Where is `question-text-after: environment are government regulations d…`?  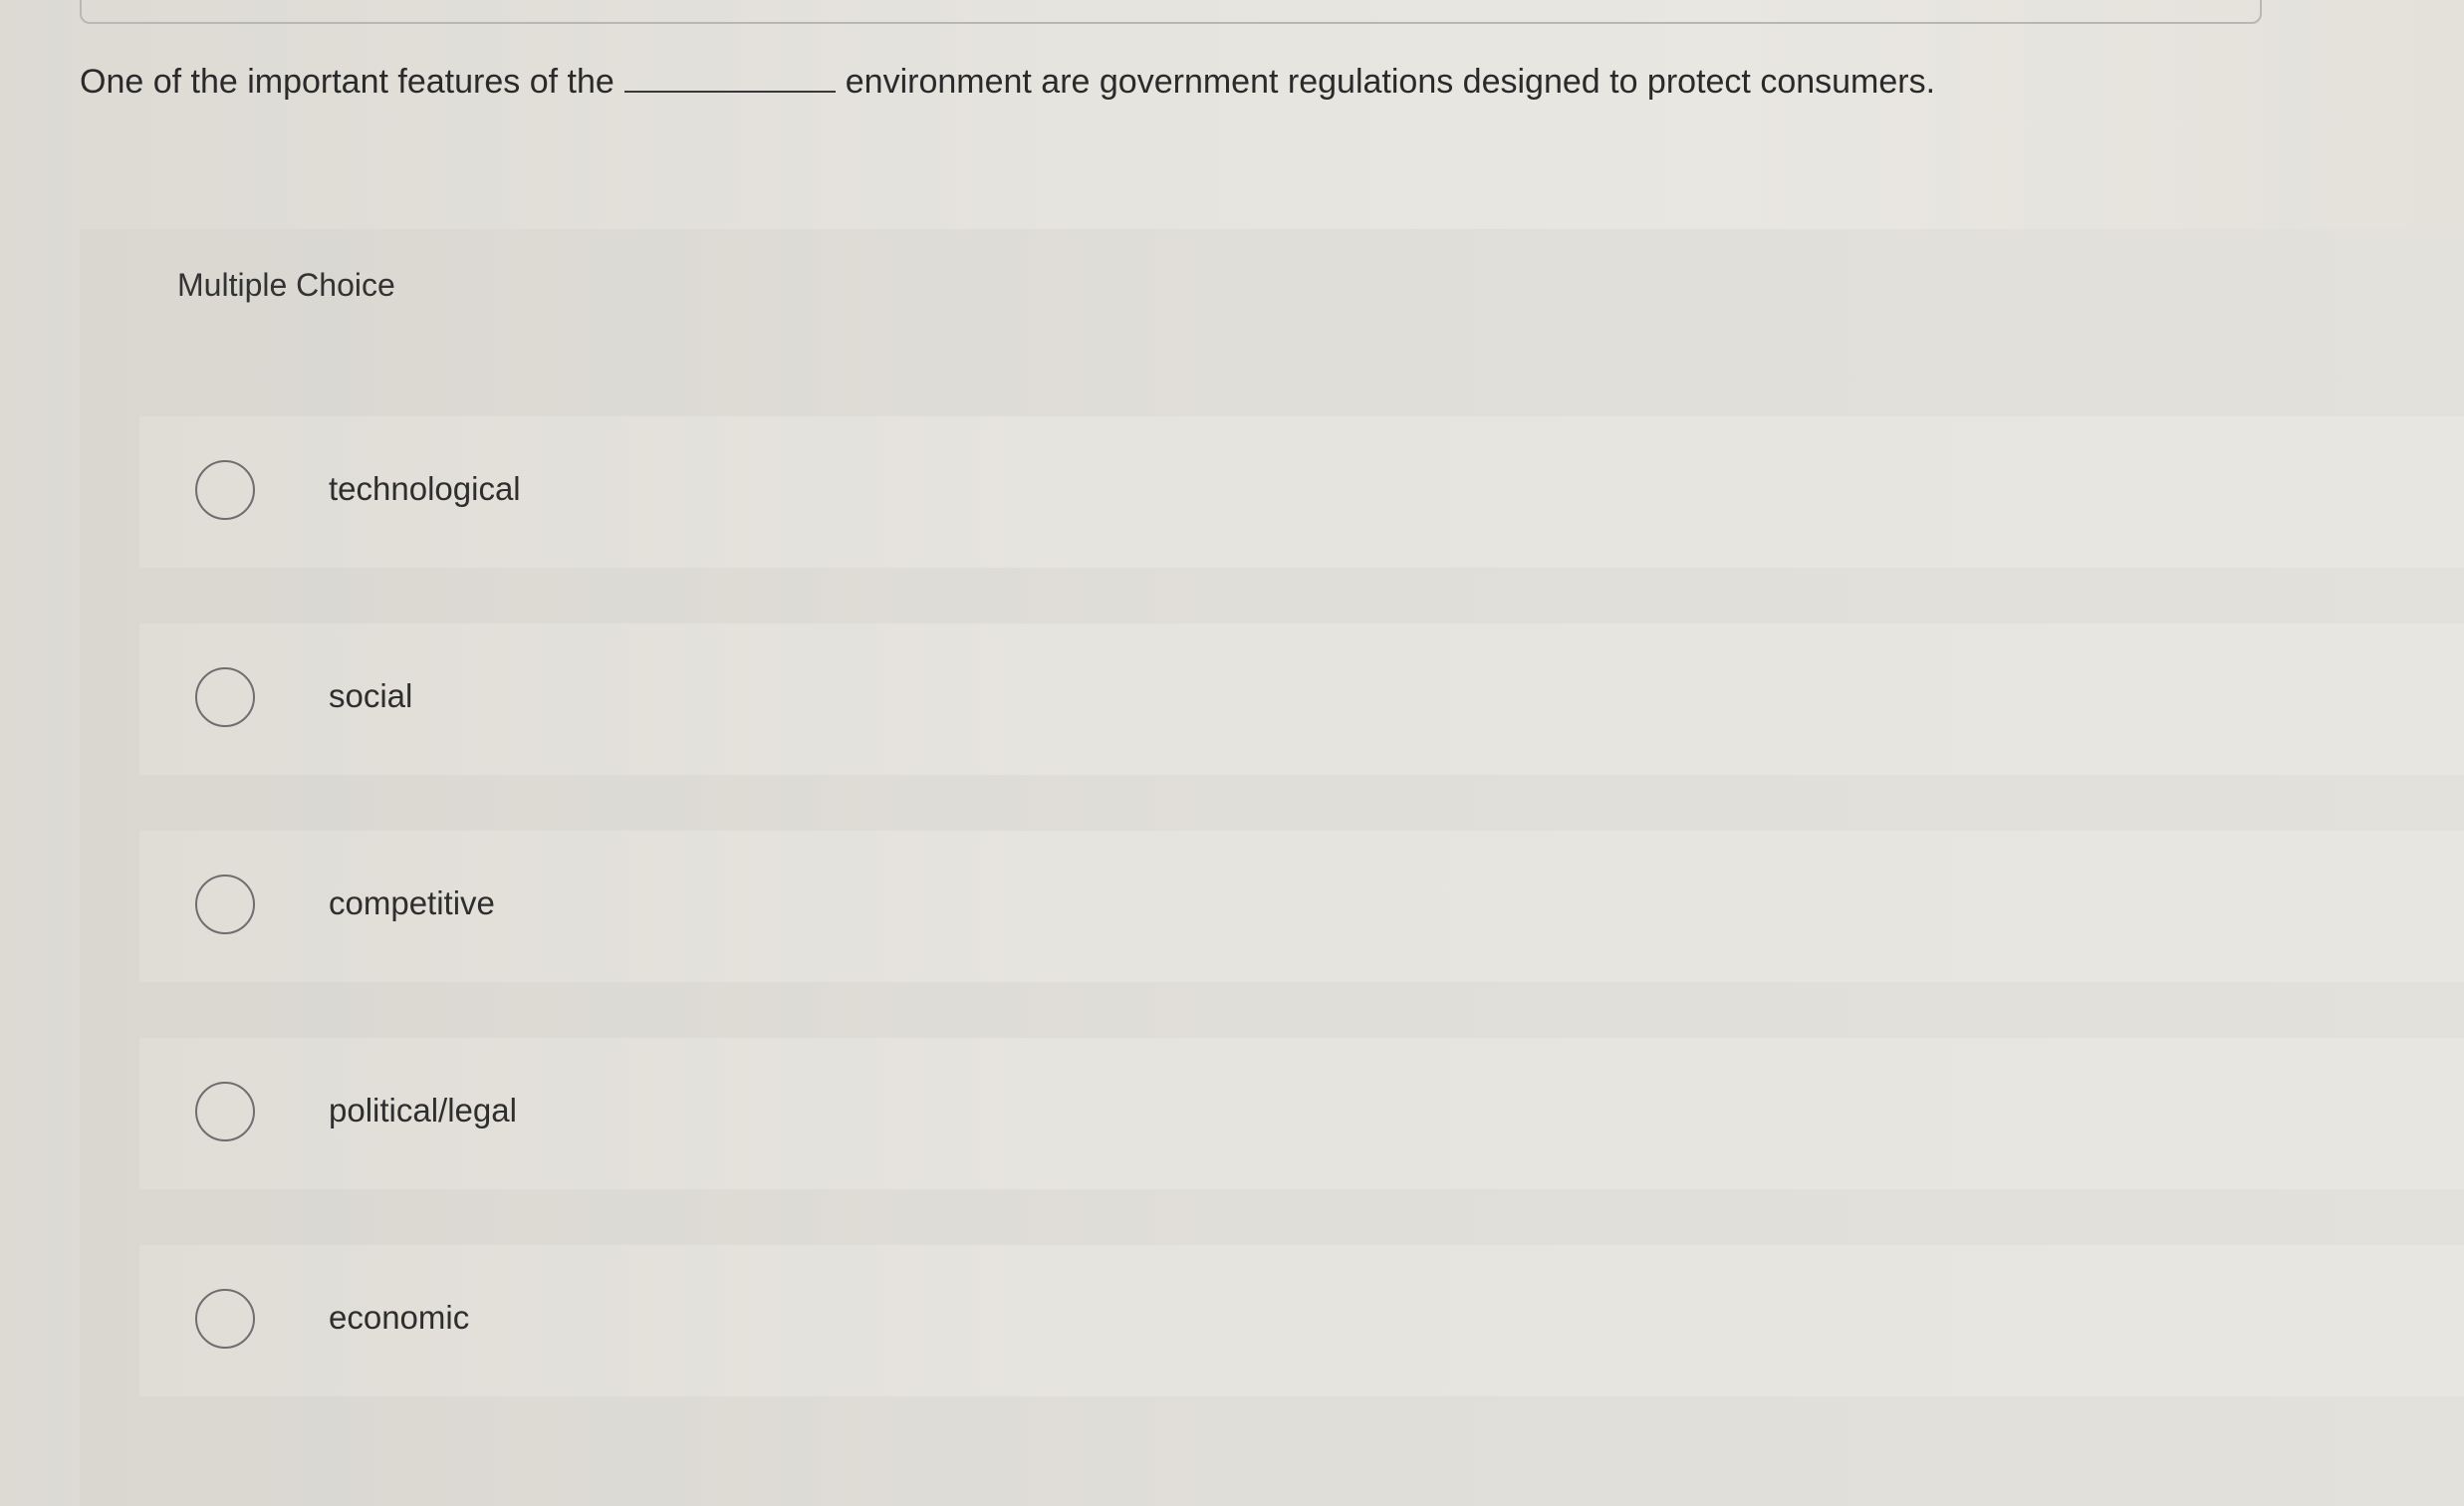 question-text-after: environment are government regulations d… is located at coordinates (1390, 82).